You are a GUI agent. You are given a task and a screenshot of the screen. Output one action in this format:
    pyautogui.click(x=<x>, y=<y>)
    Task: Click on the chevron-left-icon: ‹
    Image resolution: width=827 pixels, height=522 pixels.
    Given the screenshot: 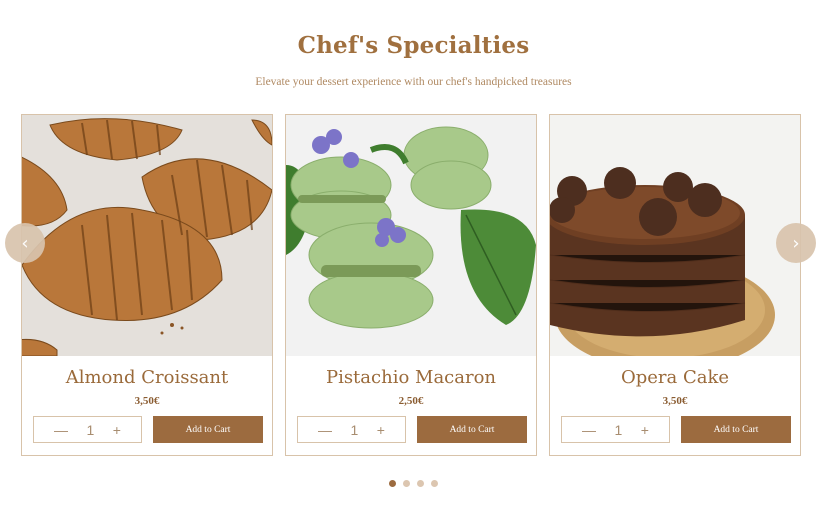 What is the action you would take?
    pyautogui.click(x=25, y=243)
    